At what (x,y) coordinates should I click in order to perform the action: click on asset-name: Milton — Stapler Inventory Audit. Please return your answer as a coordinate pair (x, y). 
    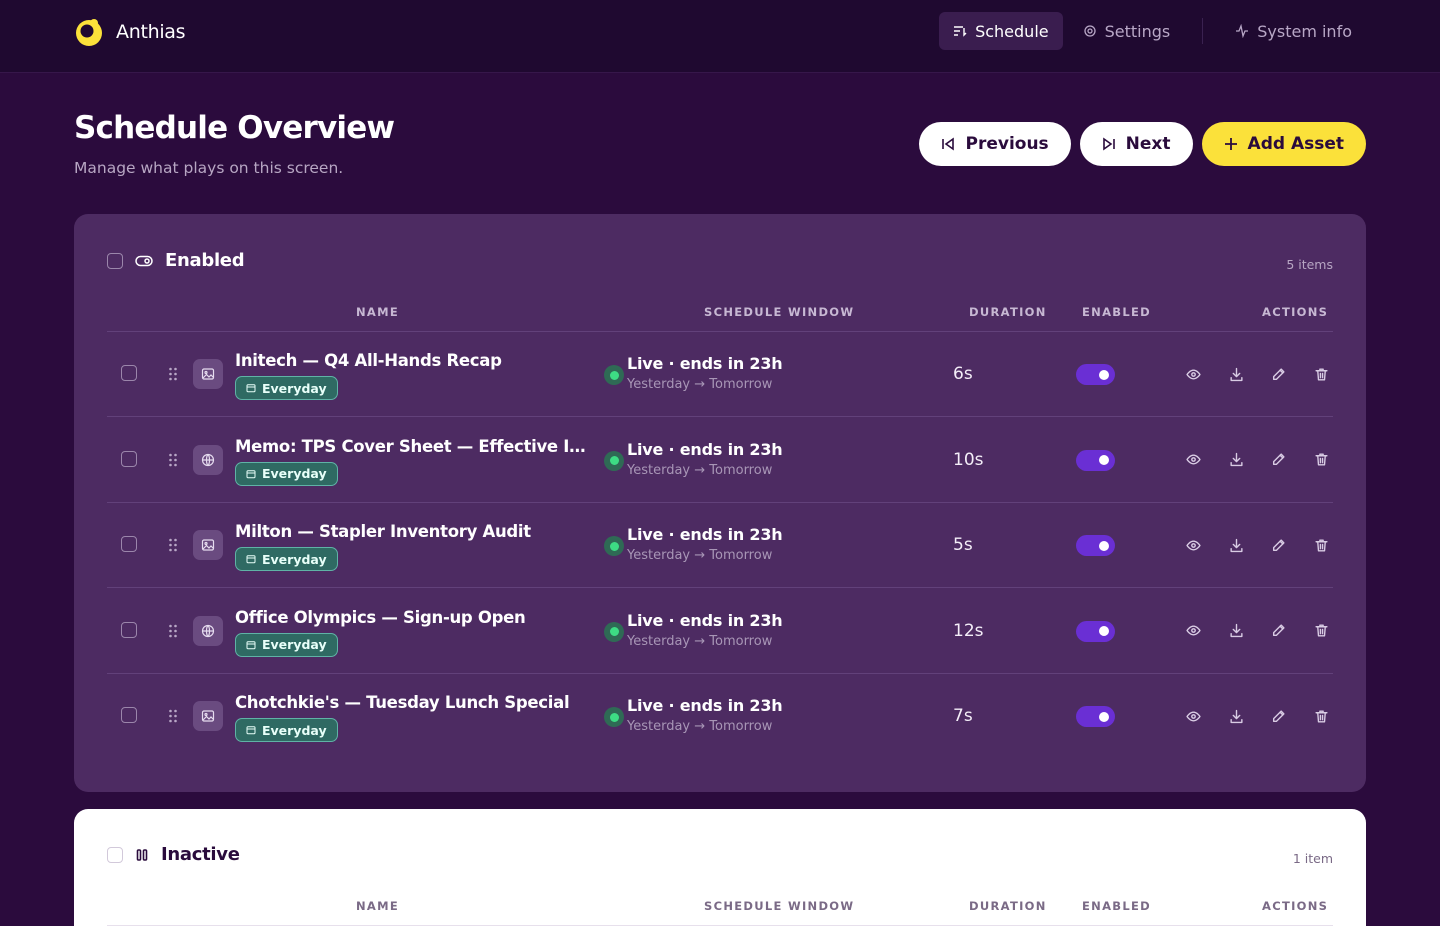
    Looking at the image, I should click on (411, 531).